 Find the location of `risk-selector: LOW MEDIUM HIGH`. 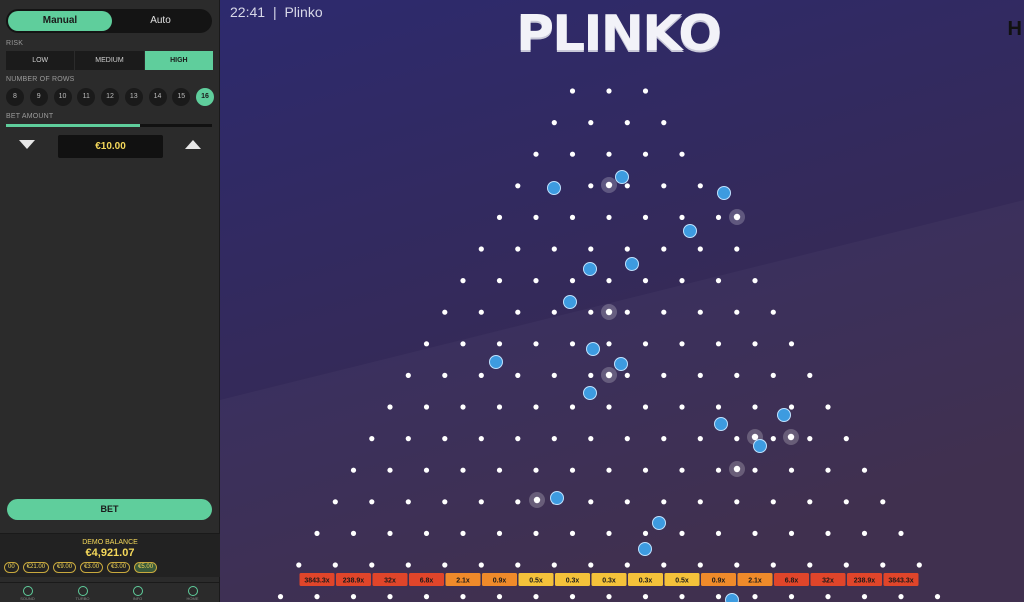

risk-selector: LOW MEDIUM HIGH is located at coordinates (109, 60).